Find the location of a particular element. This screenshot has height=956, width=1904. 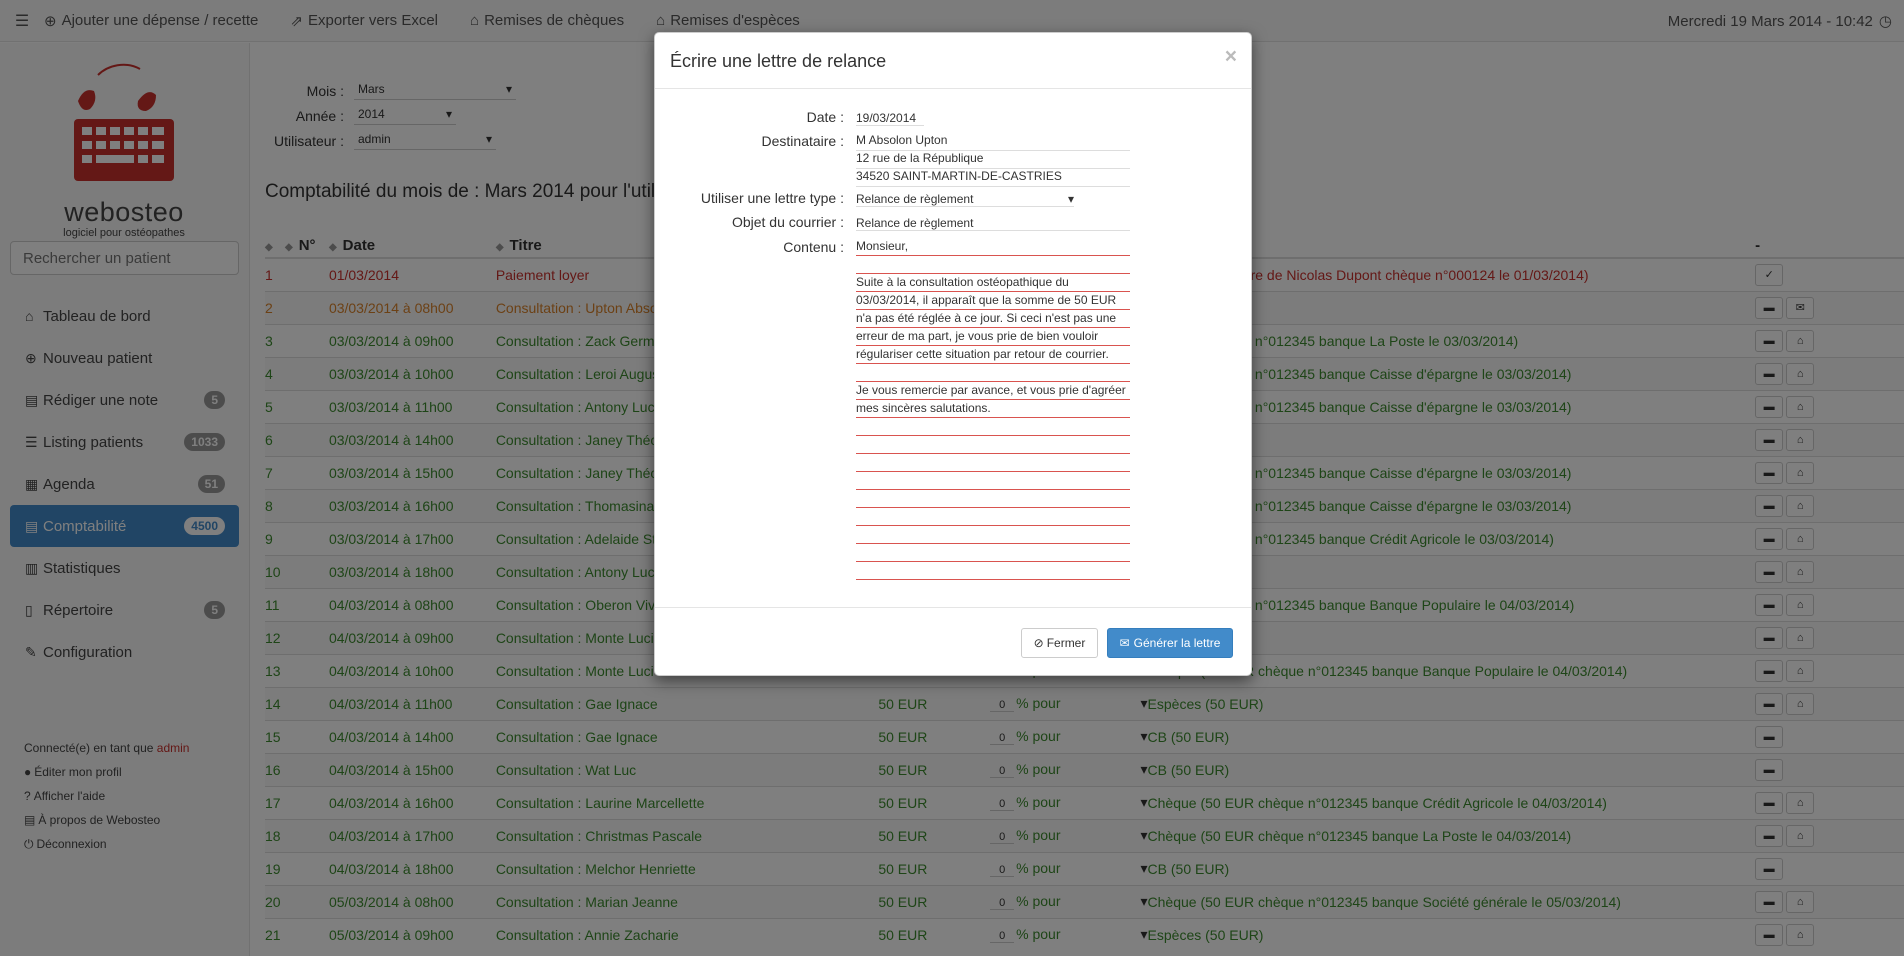

letter-type-value: Relance de règlement is located at coordinates (915, 199).